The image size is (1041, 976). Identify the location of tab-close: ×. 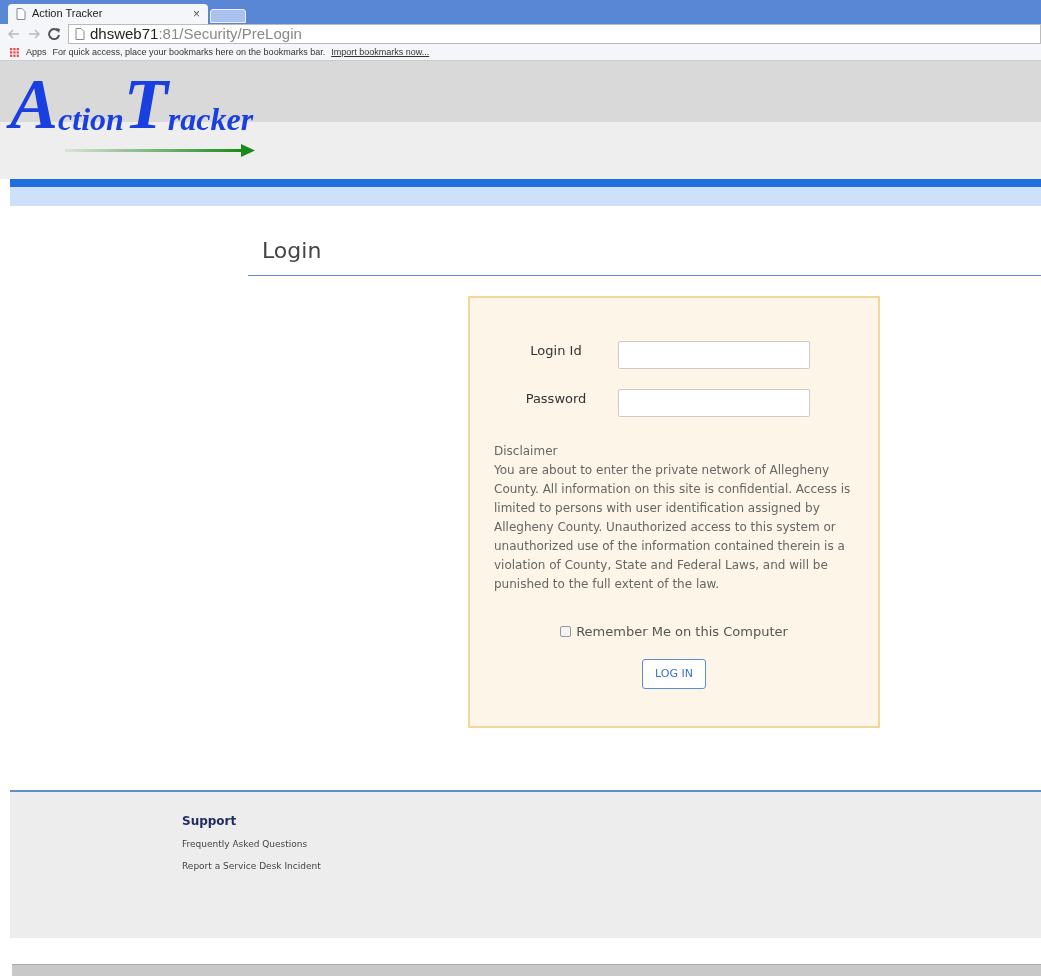
(196, 13).